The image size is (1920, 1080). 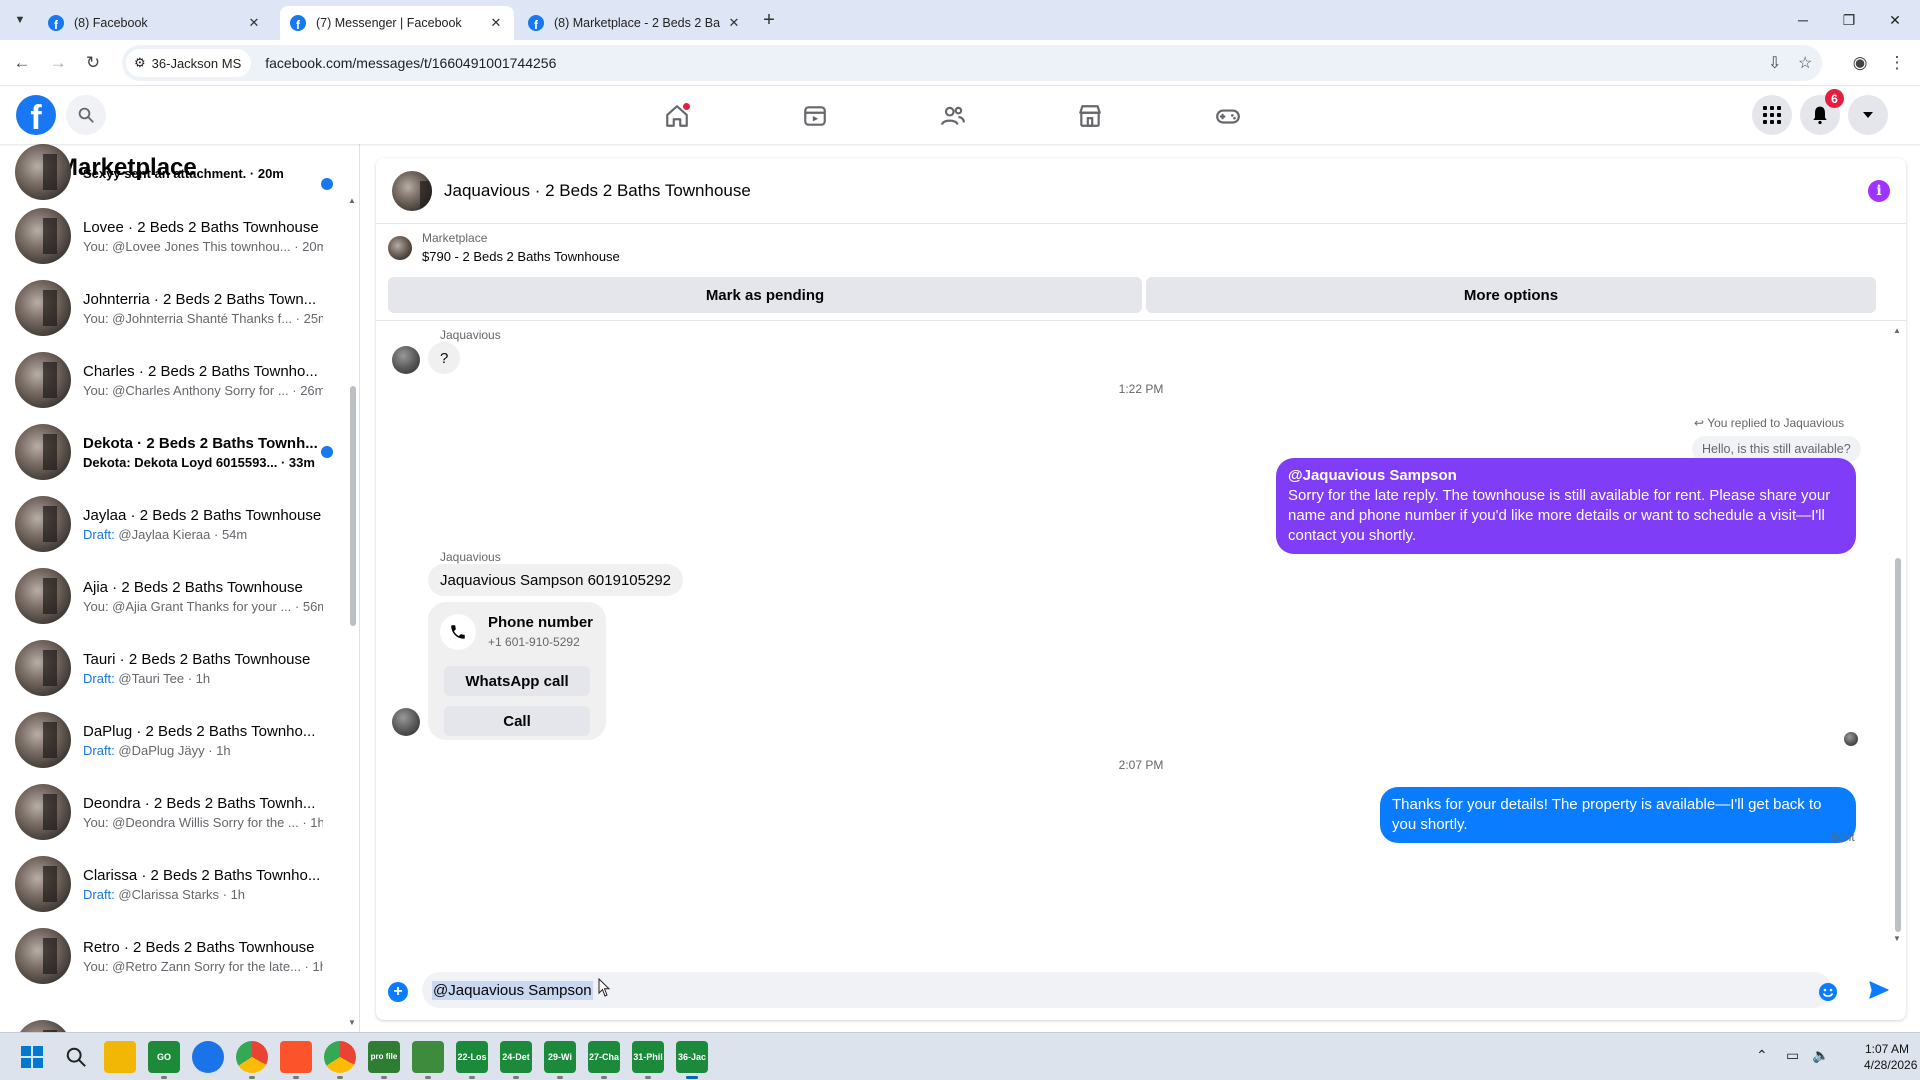 What do you see at coordinates (1895, 20) in the screenshot?
I see `close-window-icon: ✕` at bounding box center [1895, 20].